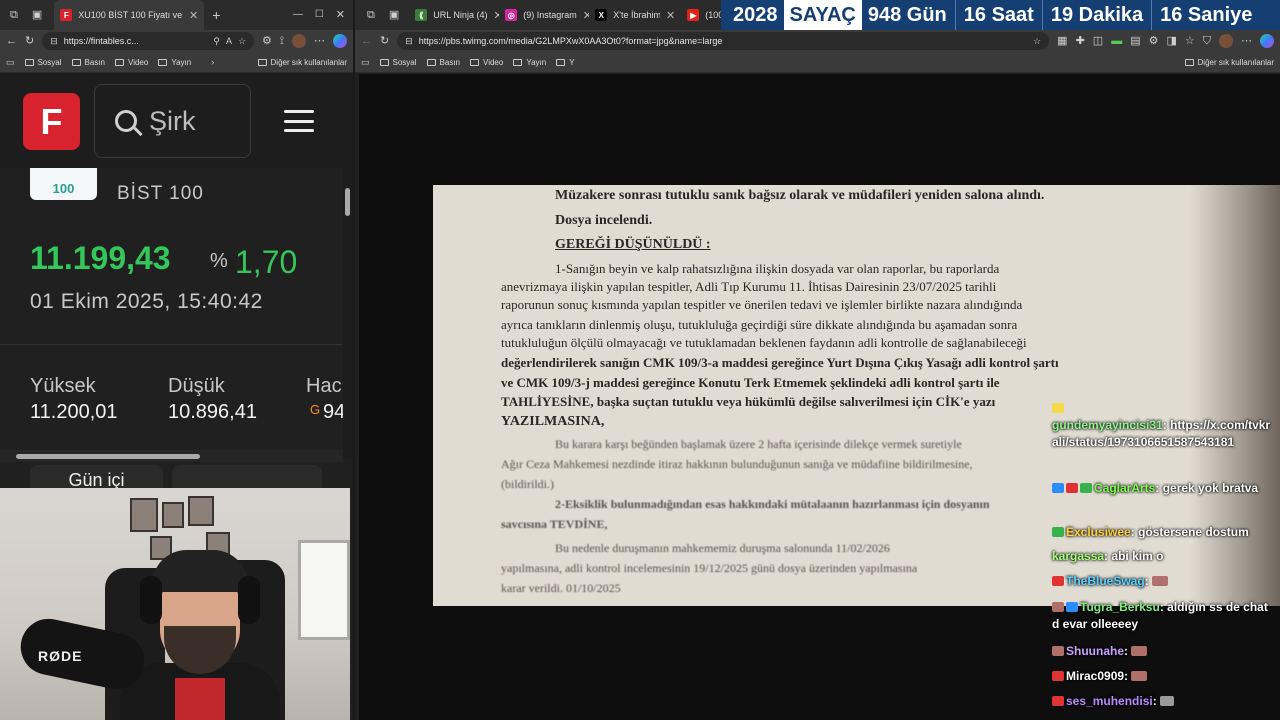 Image resolution: width=1280 pixels, height=720 pixels. Describe the element at coordinates (511, 15) in the screenshot. I see `instagram-icon: ◎` at that location.